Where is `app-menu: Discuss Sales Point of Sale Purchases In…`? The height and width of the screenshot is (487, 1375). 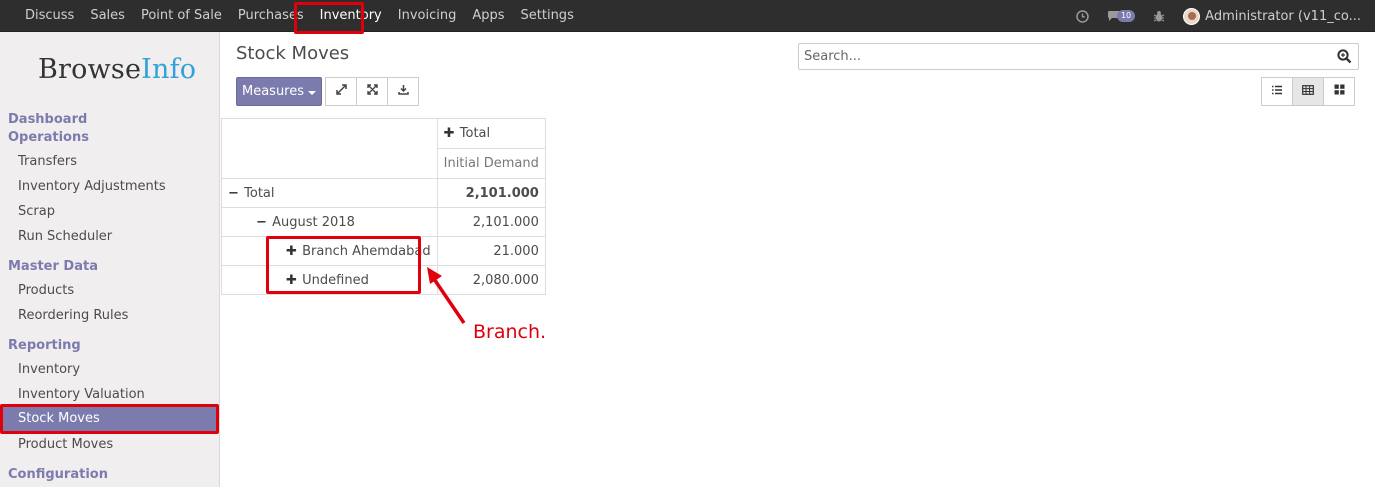 app-menu: Discuss Sales Point of Sale Purchases In… is located at coordinates (299, 16).